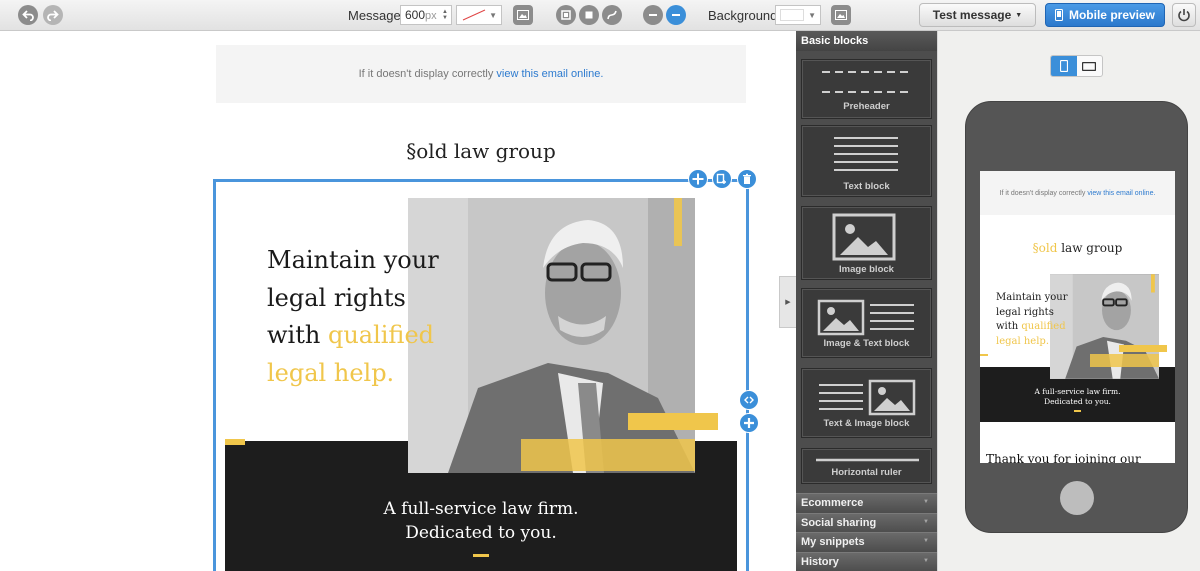  I want to click on frame-full-icon, so click(566, 15).